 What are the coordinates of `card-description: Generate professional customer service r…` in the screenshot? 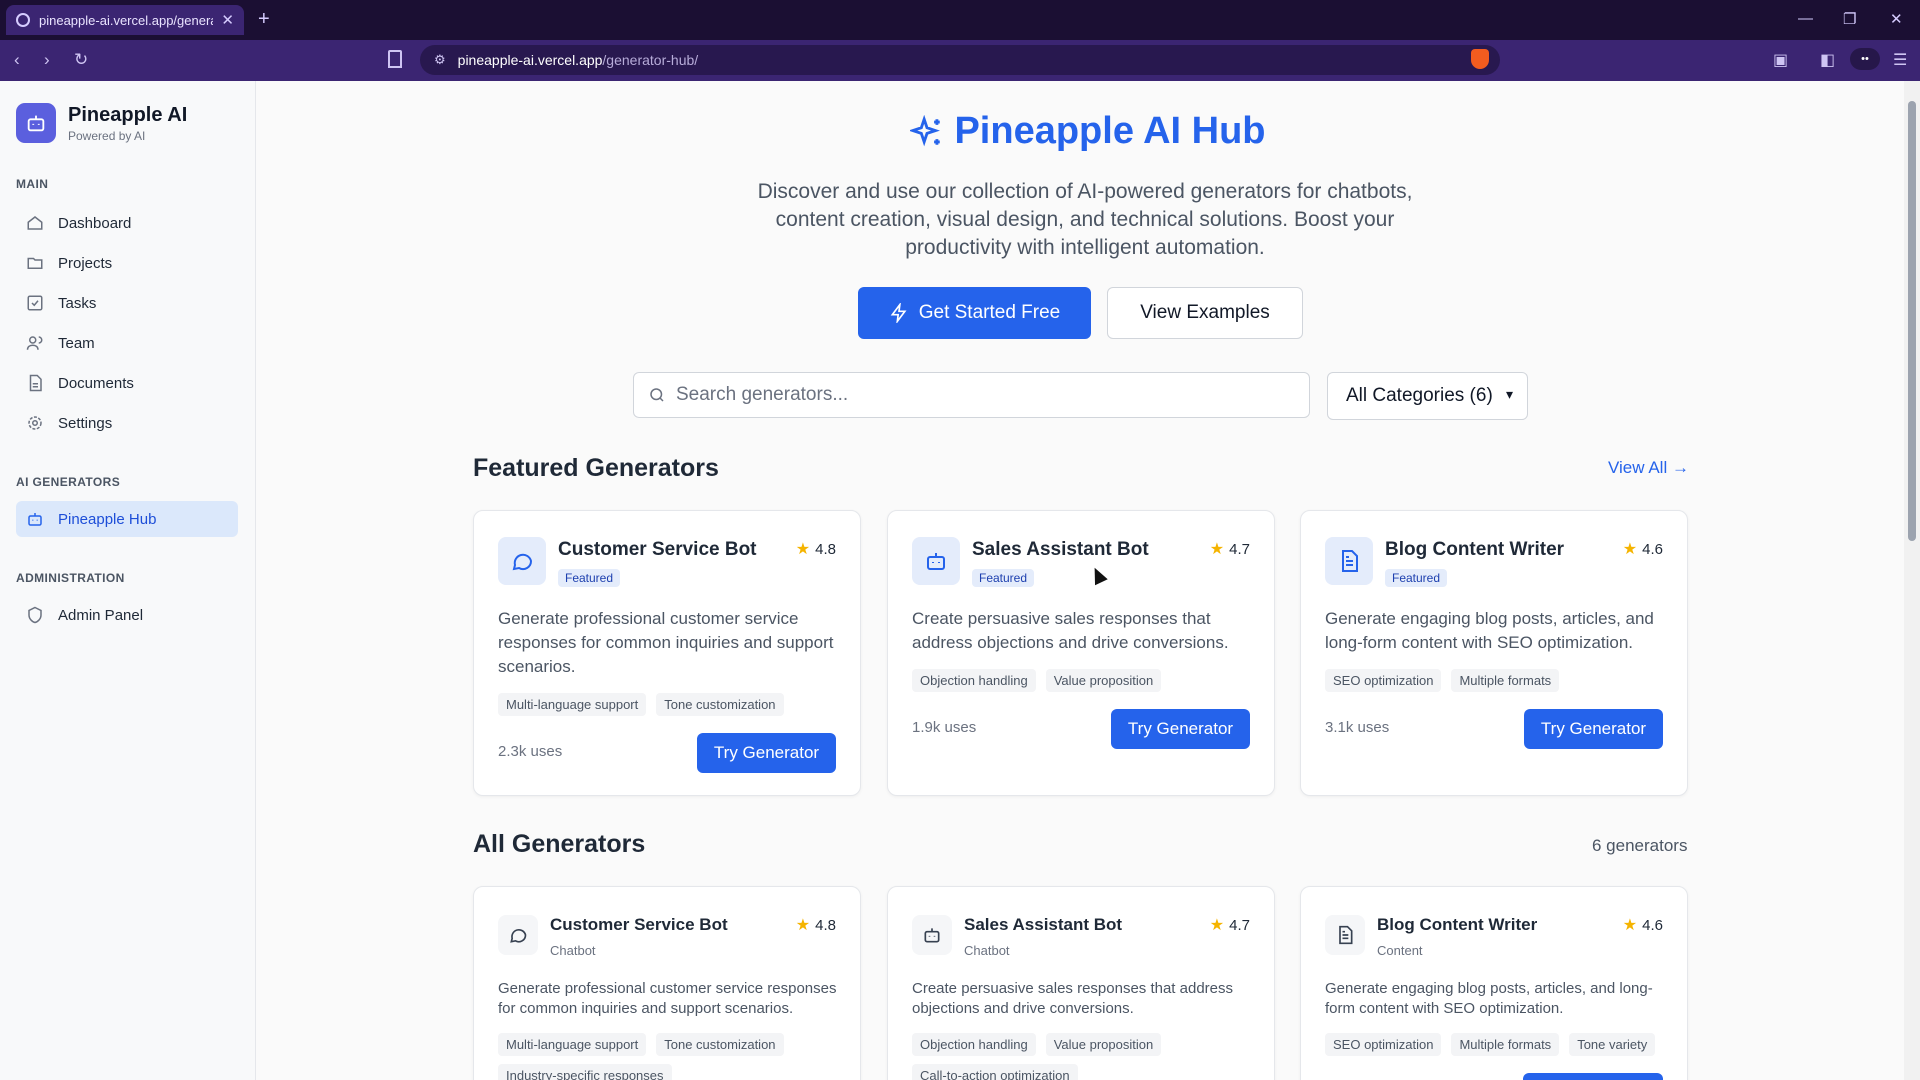 It's located at (666, 642).